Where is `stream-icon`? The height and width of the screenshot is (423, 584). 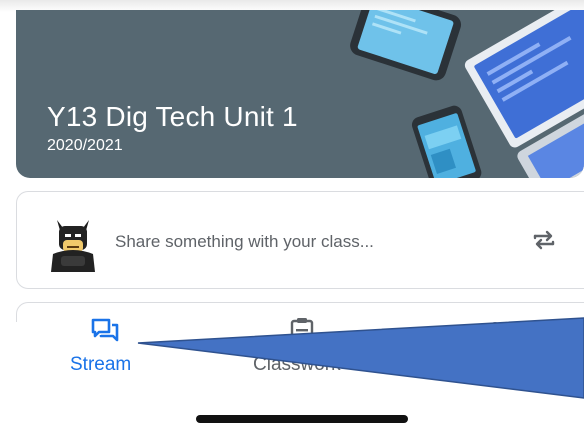
stream-icon is located at coordinates (105, 331).